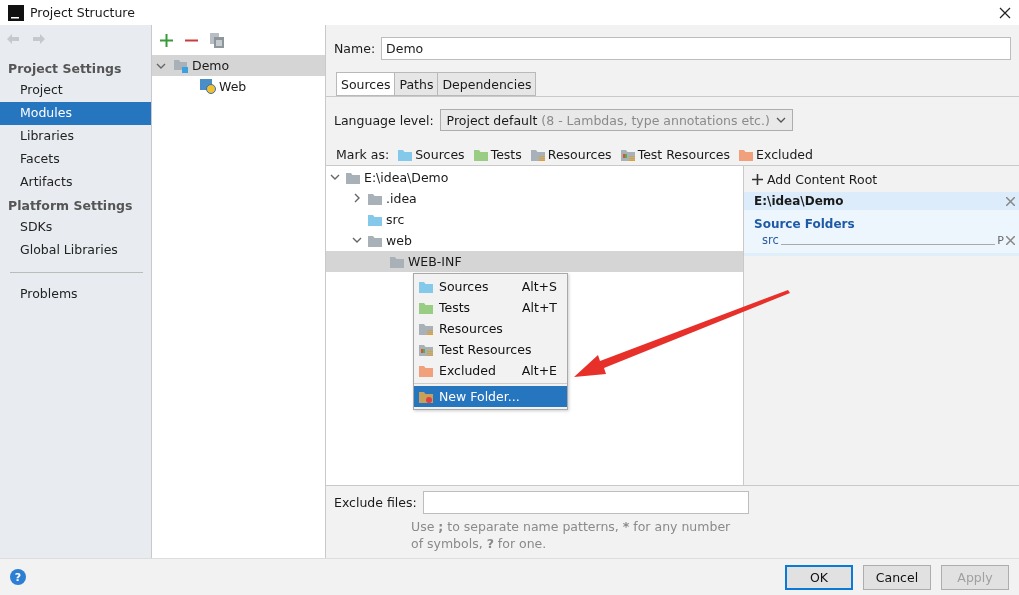  What do you see at coordinates (616, 120) in the screenshot?
I see `language-level-dropdown: Project default (8 - Lambdas, type annotations etc.)` at bounding box center [616, 120].